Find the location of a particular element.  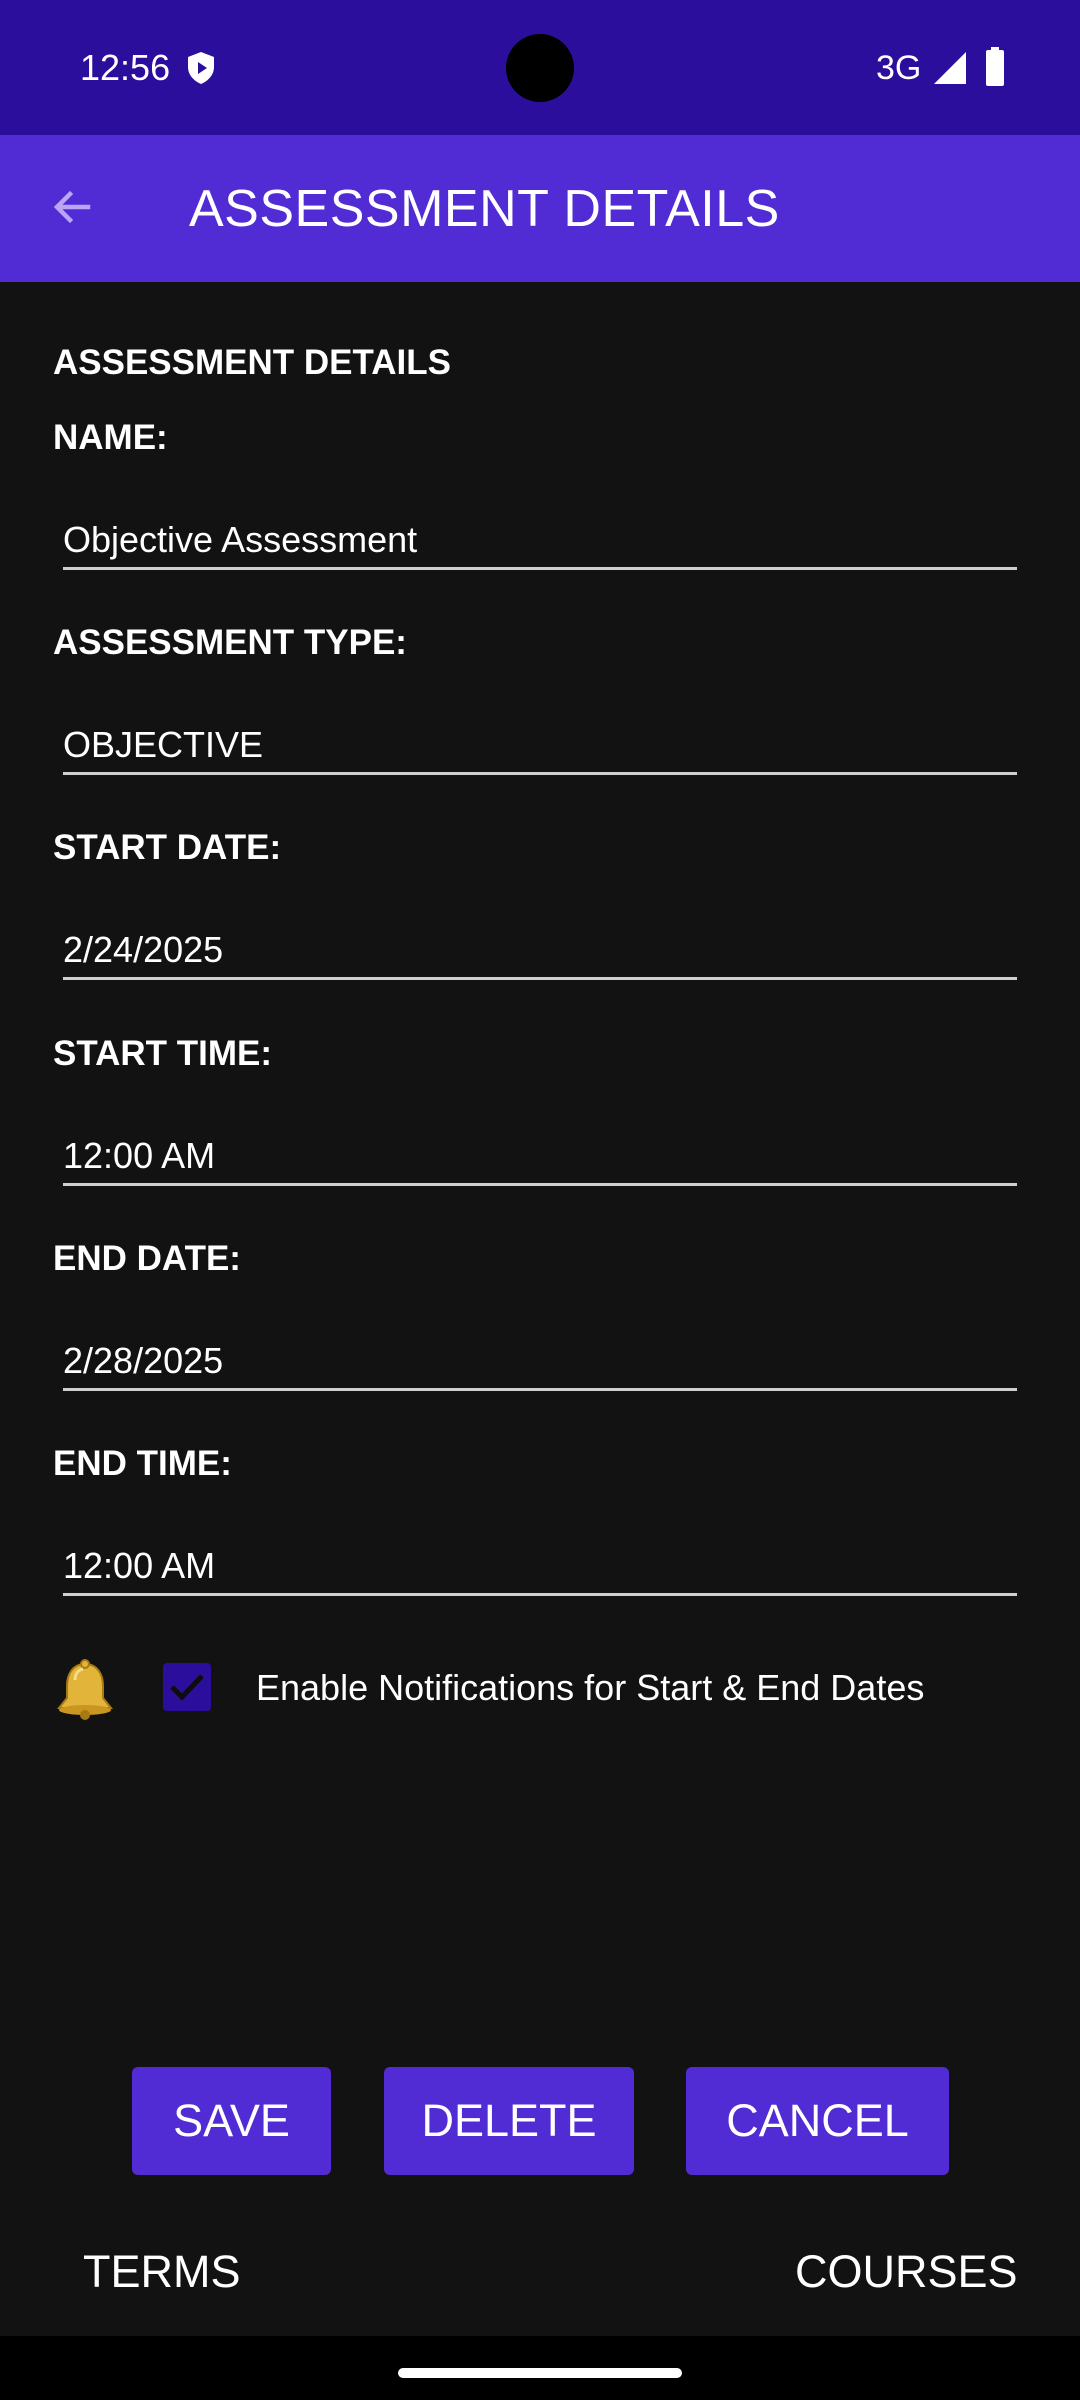

assessment-type-label: ASSESSMENT TYPE: is located at coordinates (230, 642).